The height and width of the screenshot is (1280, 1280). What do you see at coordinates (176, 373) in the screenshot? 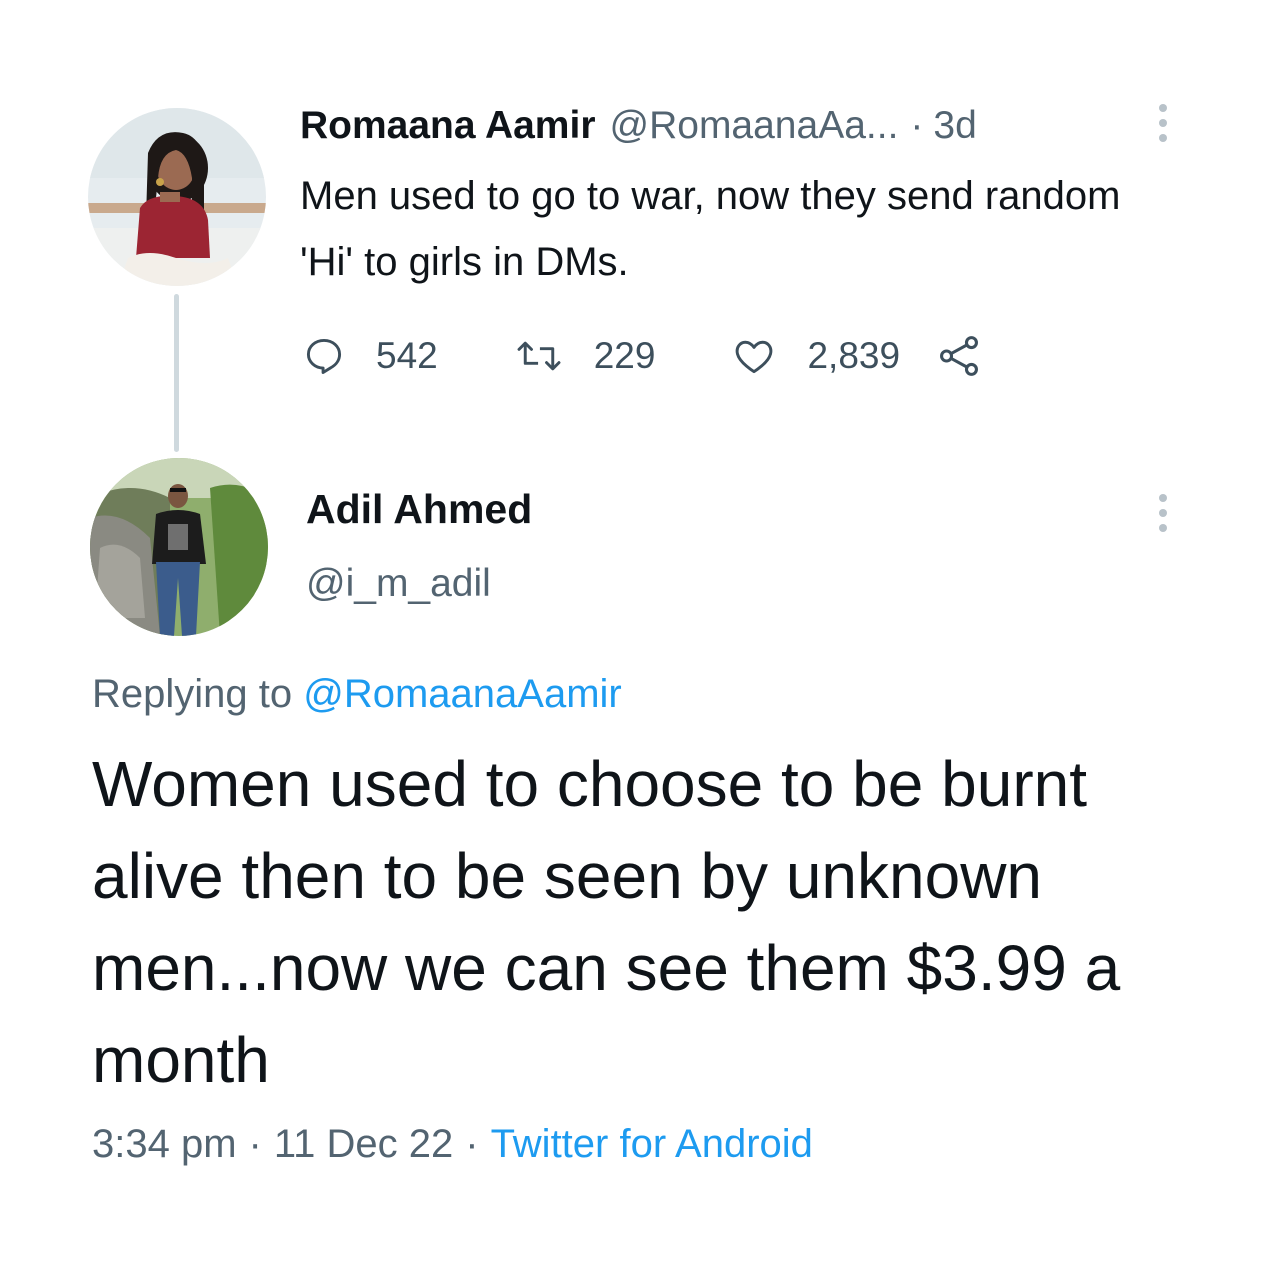
I see `thread-connector-line` at bounding box center [176, 373].